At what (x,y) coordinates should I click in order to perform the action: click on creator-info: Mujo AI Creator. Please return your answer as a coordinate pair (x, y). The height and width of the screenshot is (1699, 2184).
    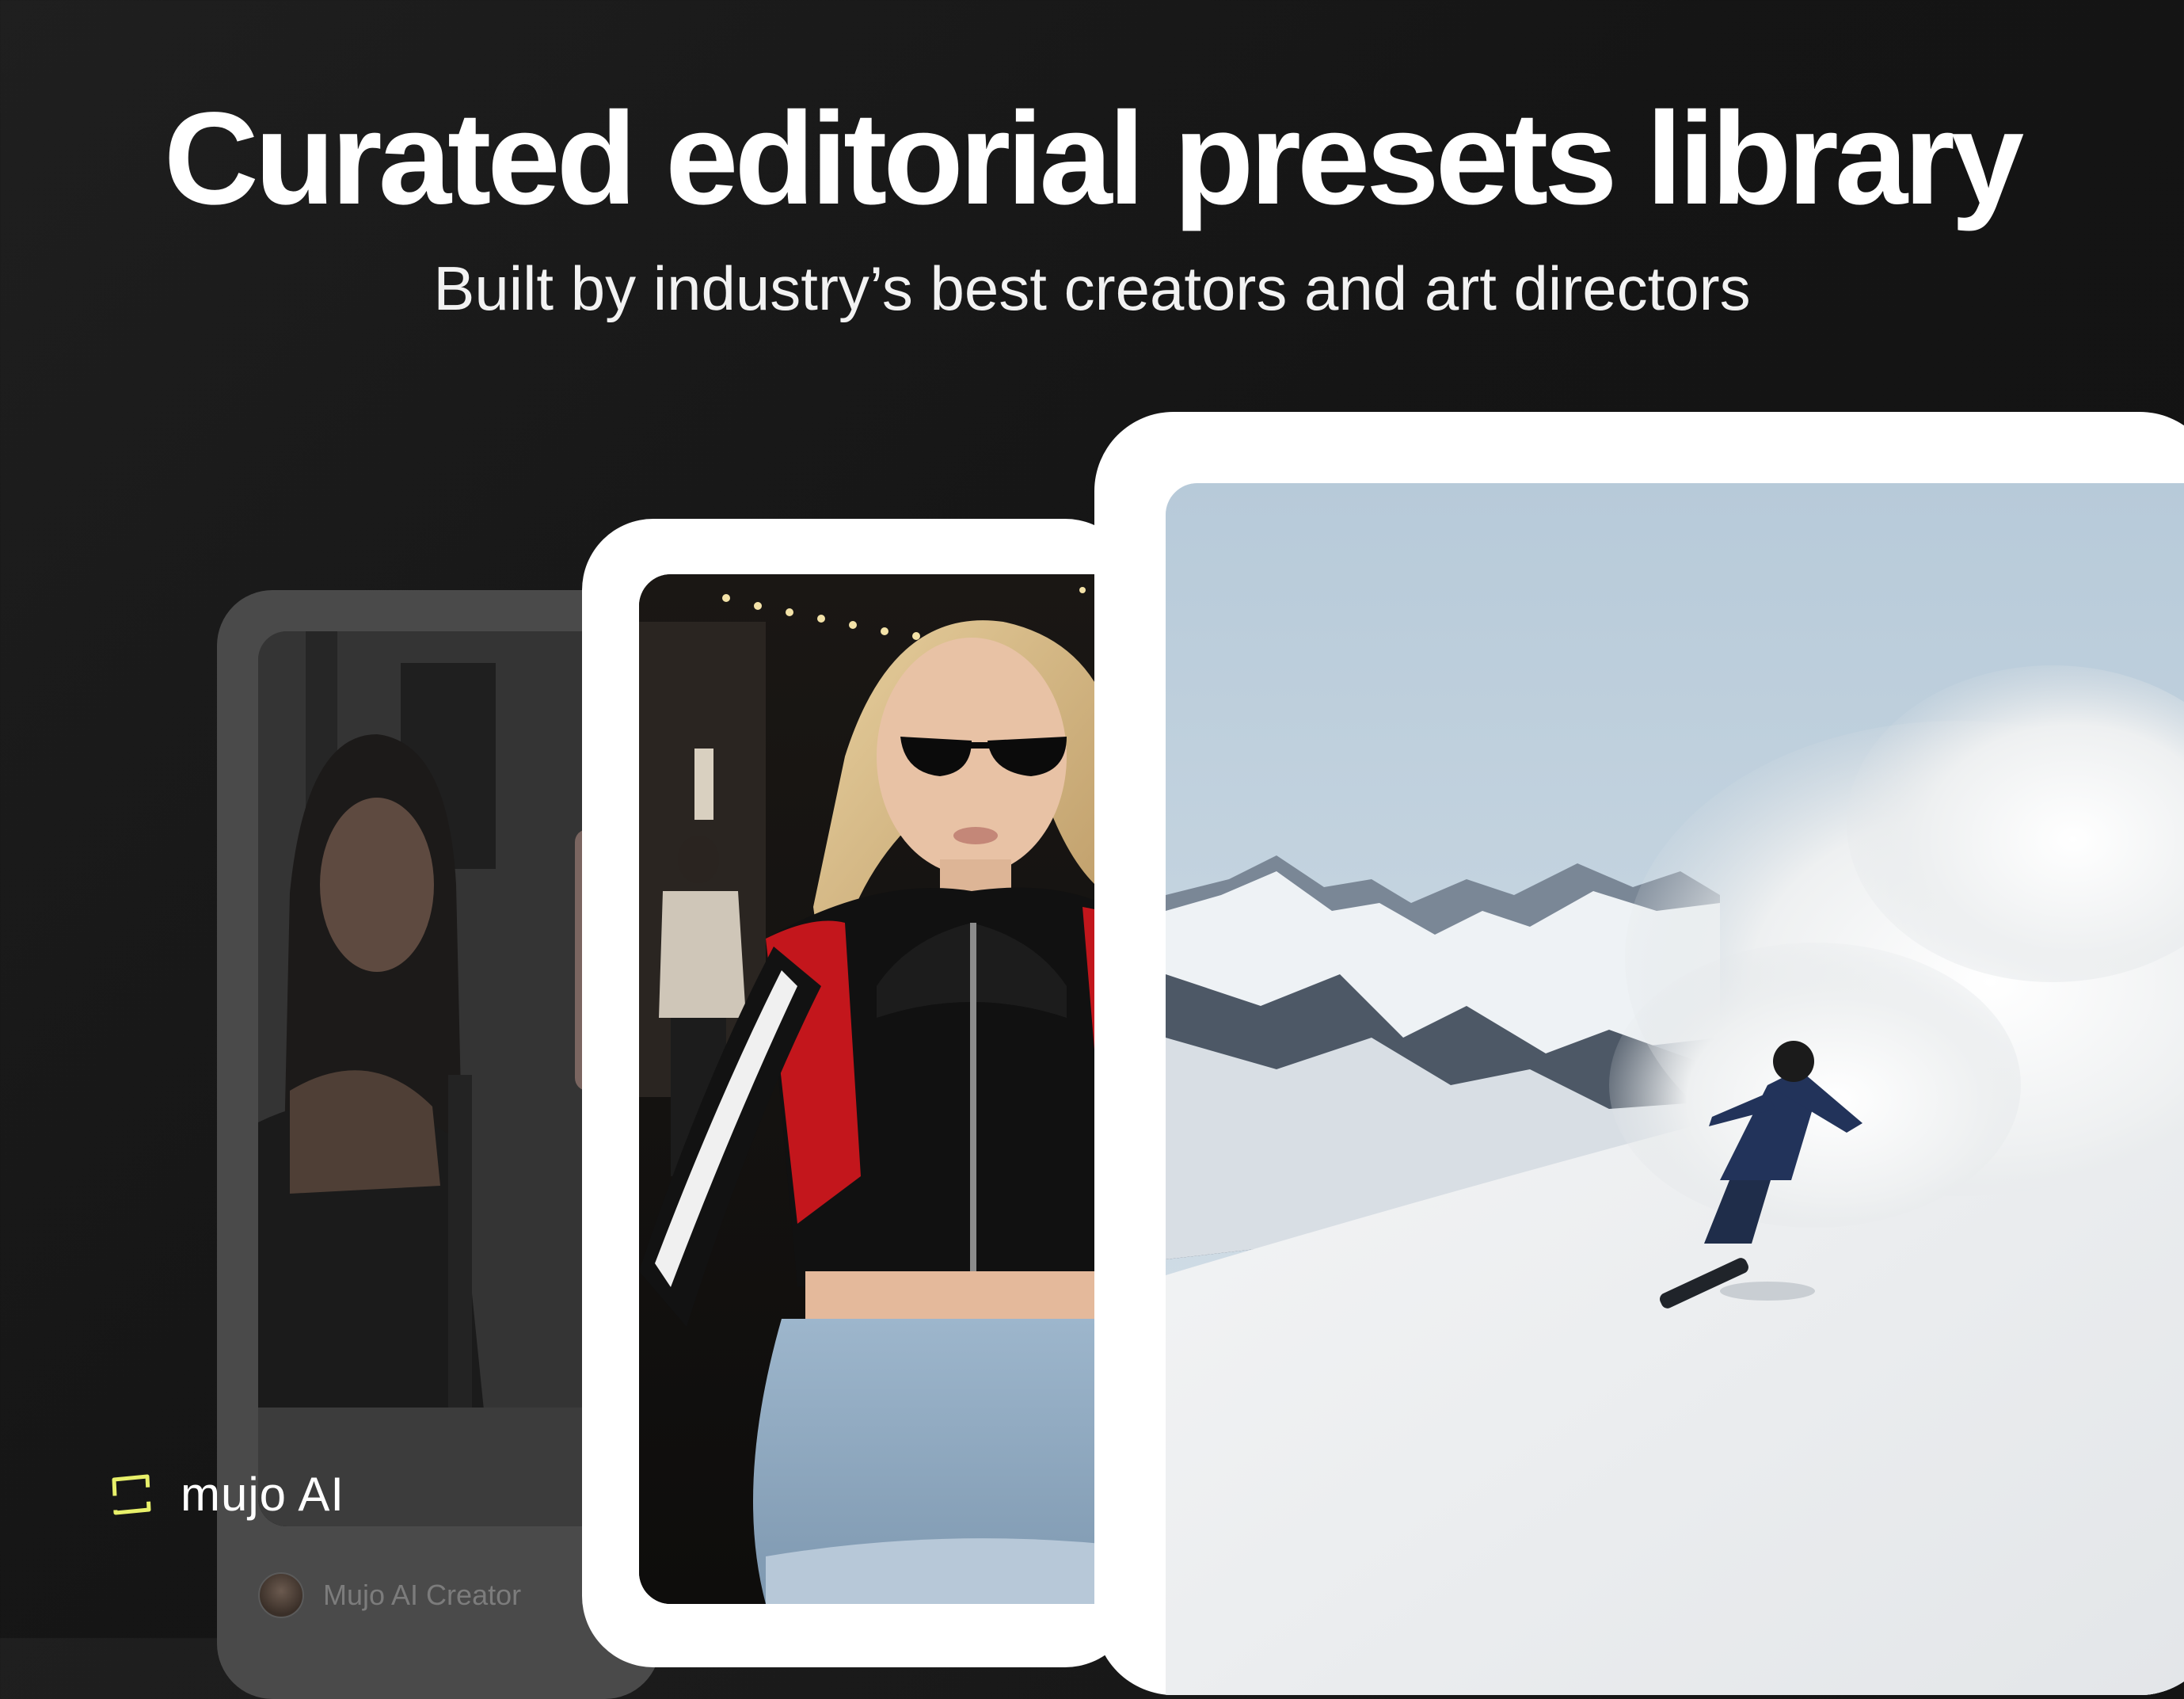
    Looking at the image, I should click on (389, 1595).